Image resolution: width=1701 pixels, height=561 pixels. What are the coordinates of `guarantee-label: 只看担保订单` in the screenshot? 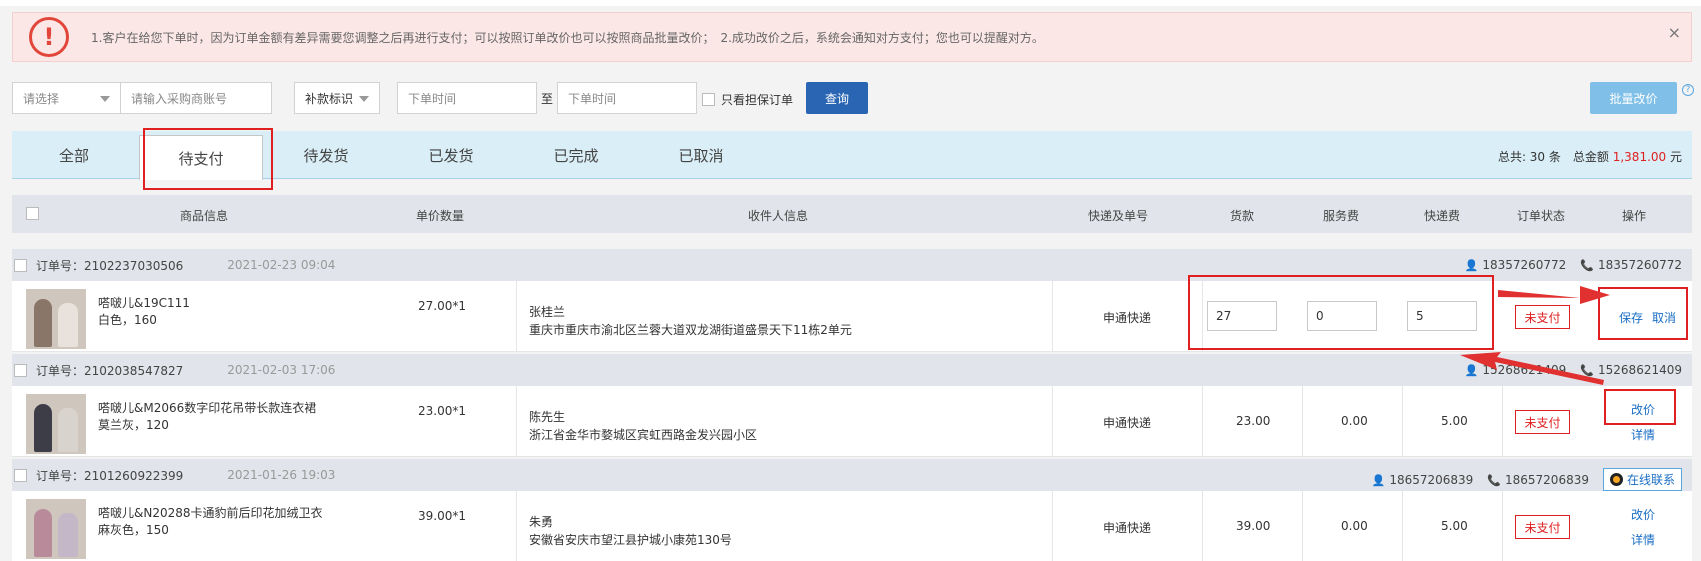 It's located at (757, 100).